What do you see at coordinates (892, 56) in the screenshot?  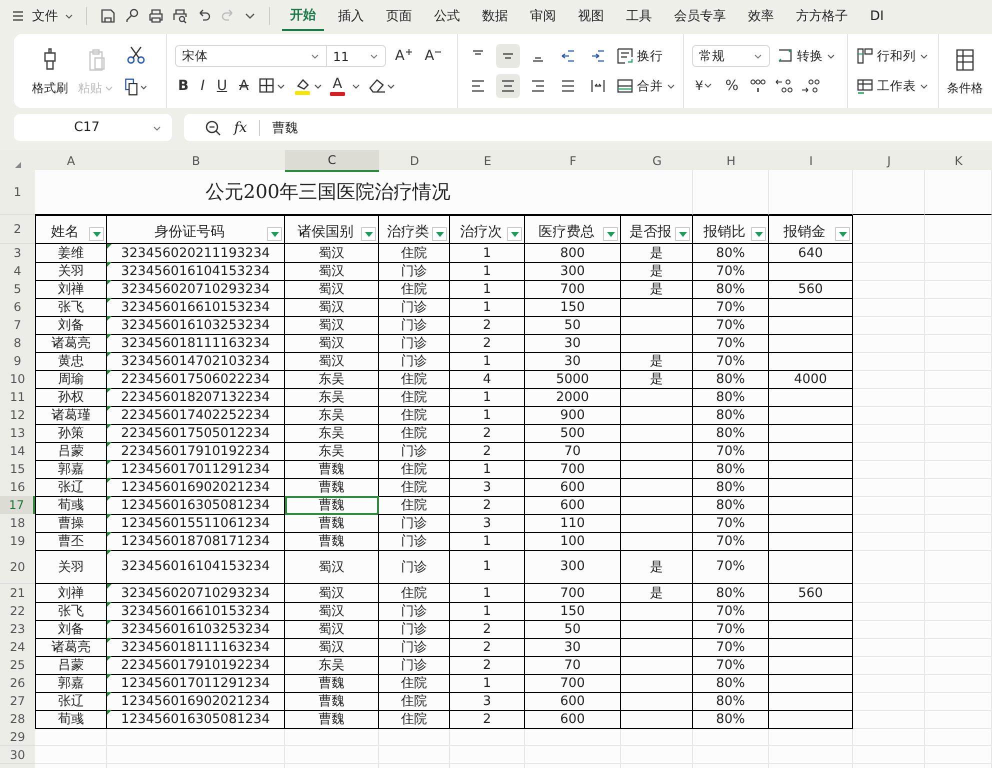 I see `rows-columns-button: 行和列` at bounding box center [892, 56].